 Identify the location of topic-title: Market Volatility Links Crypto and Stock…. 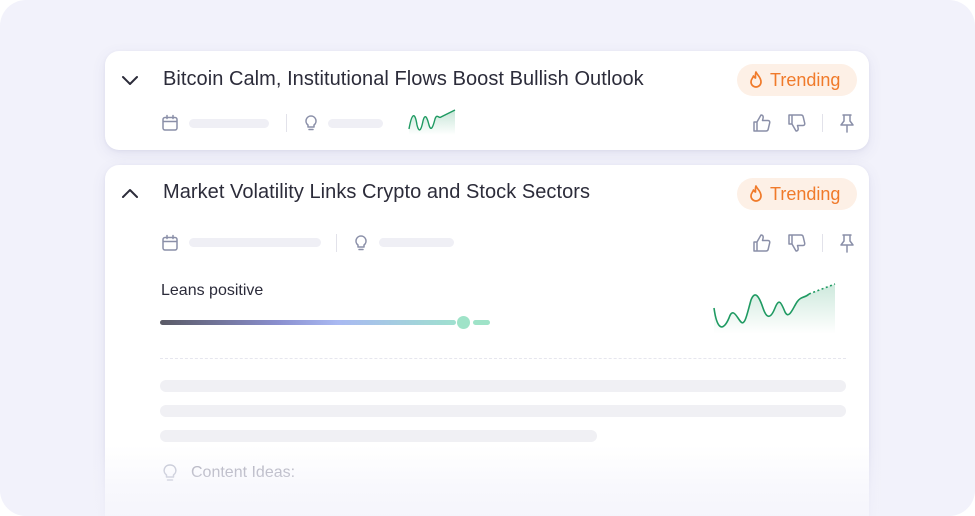
(376, 192).